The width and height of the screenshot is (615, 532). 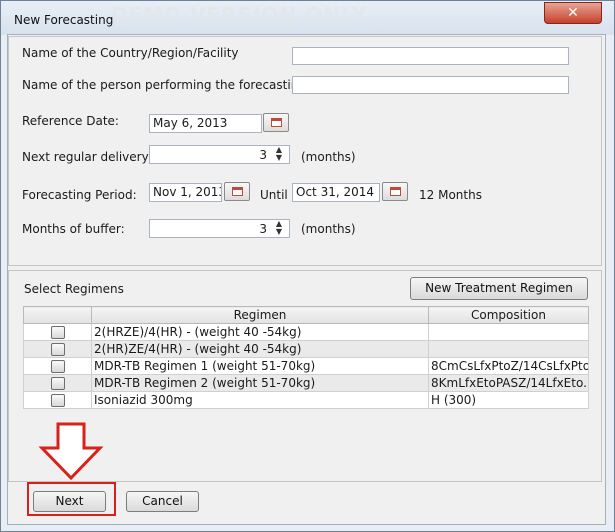 What do you see at coordinates (260, 349) in the screenshot?
I see `regimen-cell: 2(HR)ZE/4(HR) - (weight 40 -54kg)` at bounding box center [260, 349].